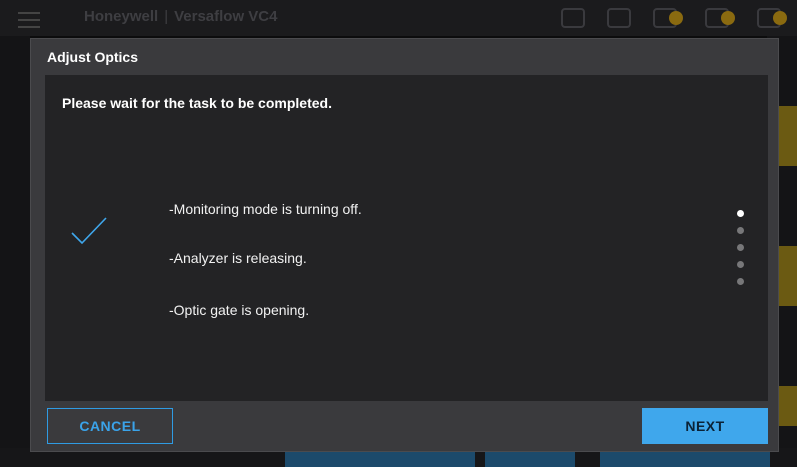 This screenshot has height=467, width=797. Describe the element at coordinates (29, 22) in the screenshot. I see `menu-icon` at that location.